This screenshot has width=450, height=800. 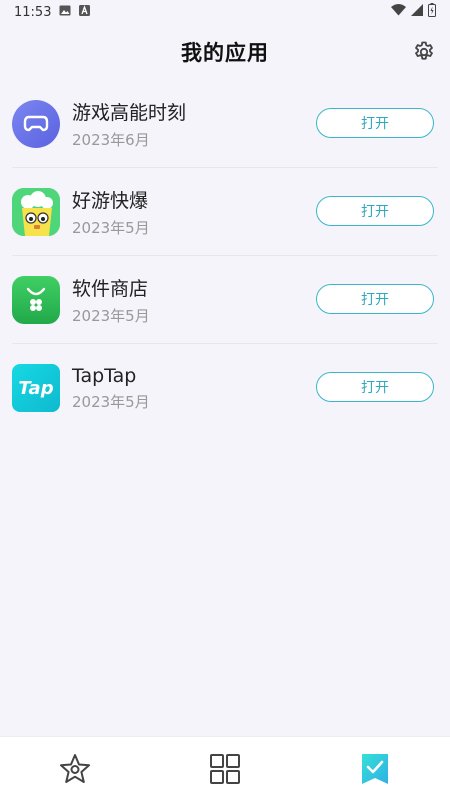 I want to click on header: 我的应用, so click(x=225, y=52).